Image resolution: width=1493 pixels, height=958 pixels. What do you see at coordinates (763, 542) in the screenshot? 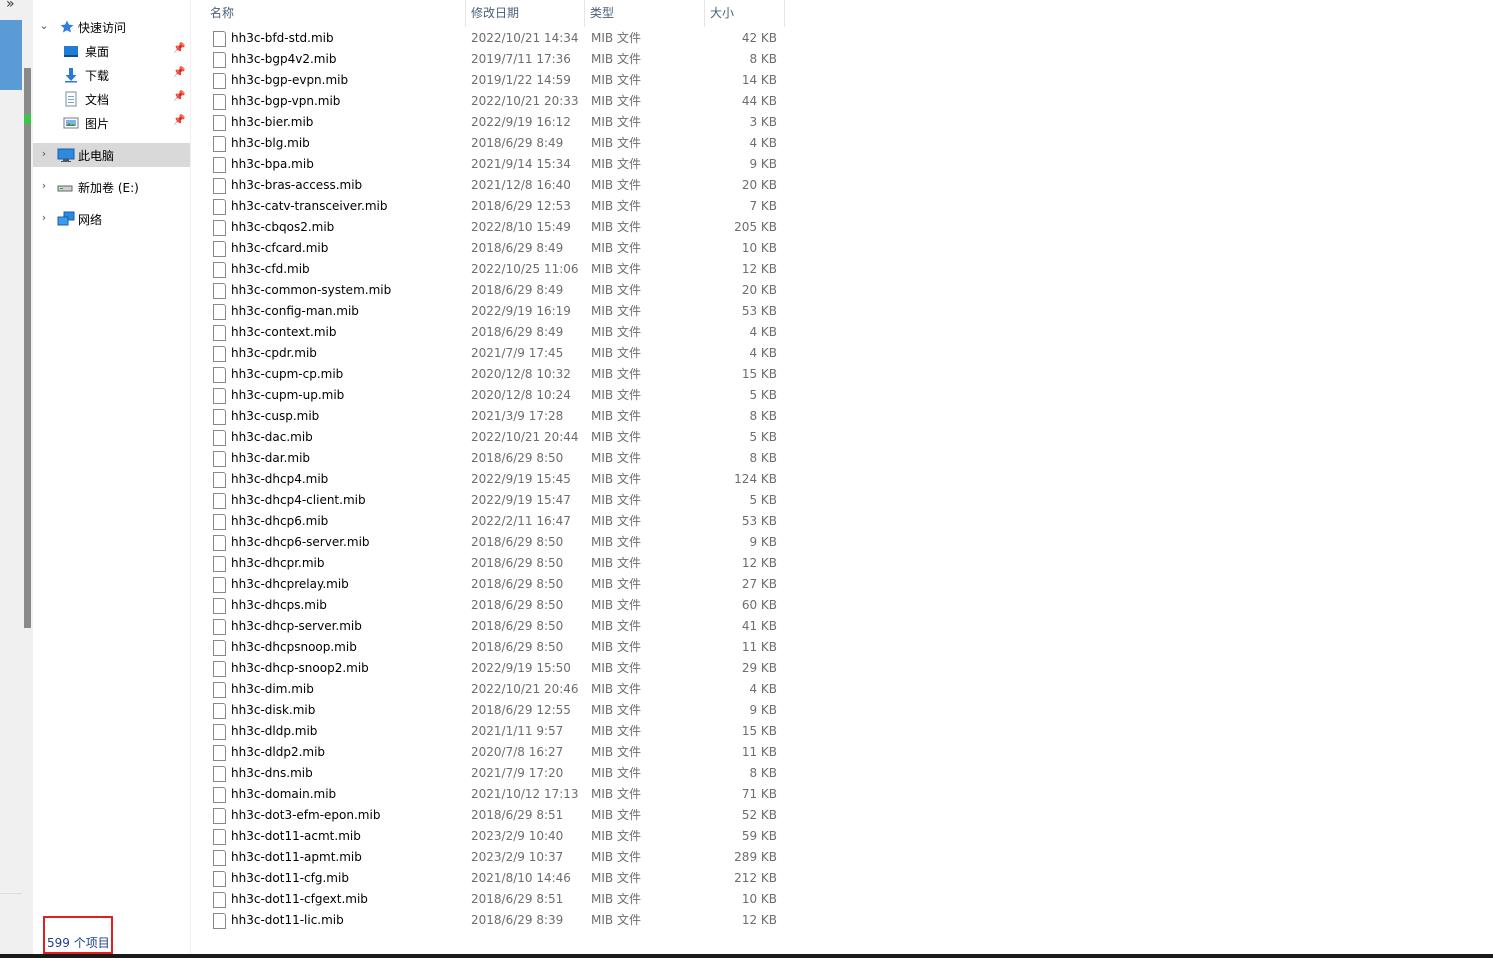
I see `file-size: 9 KB` at bounding box center [763, 542].